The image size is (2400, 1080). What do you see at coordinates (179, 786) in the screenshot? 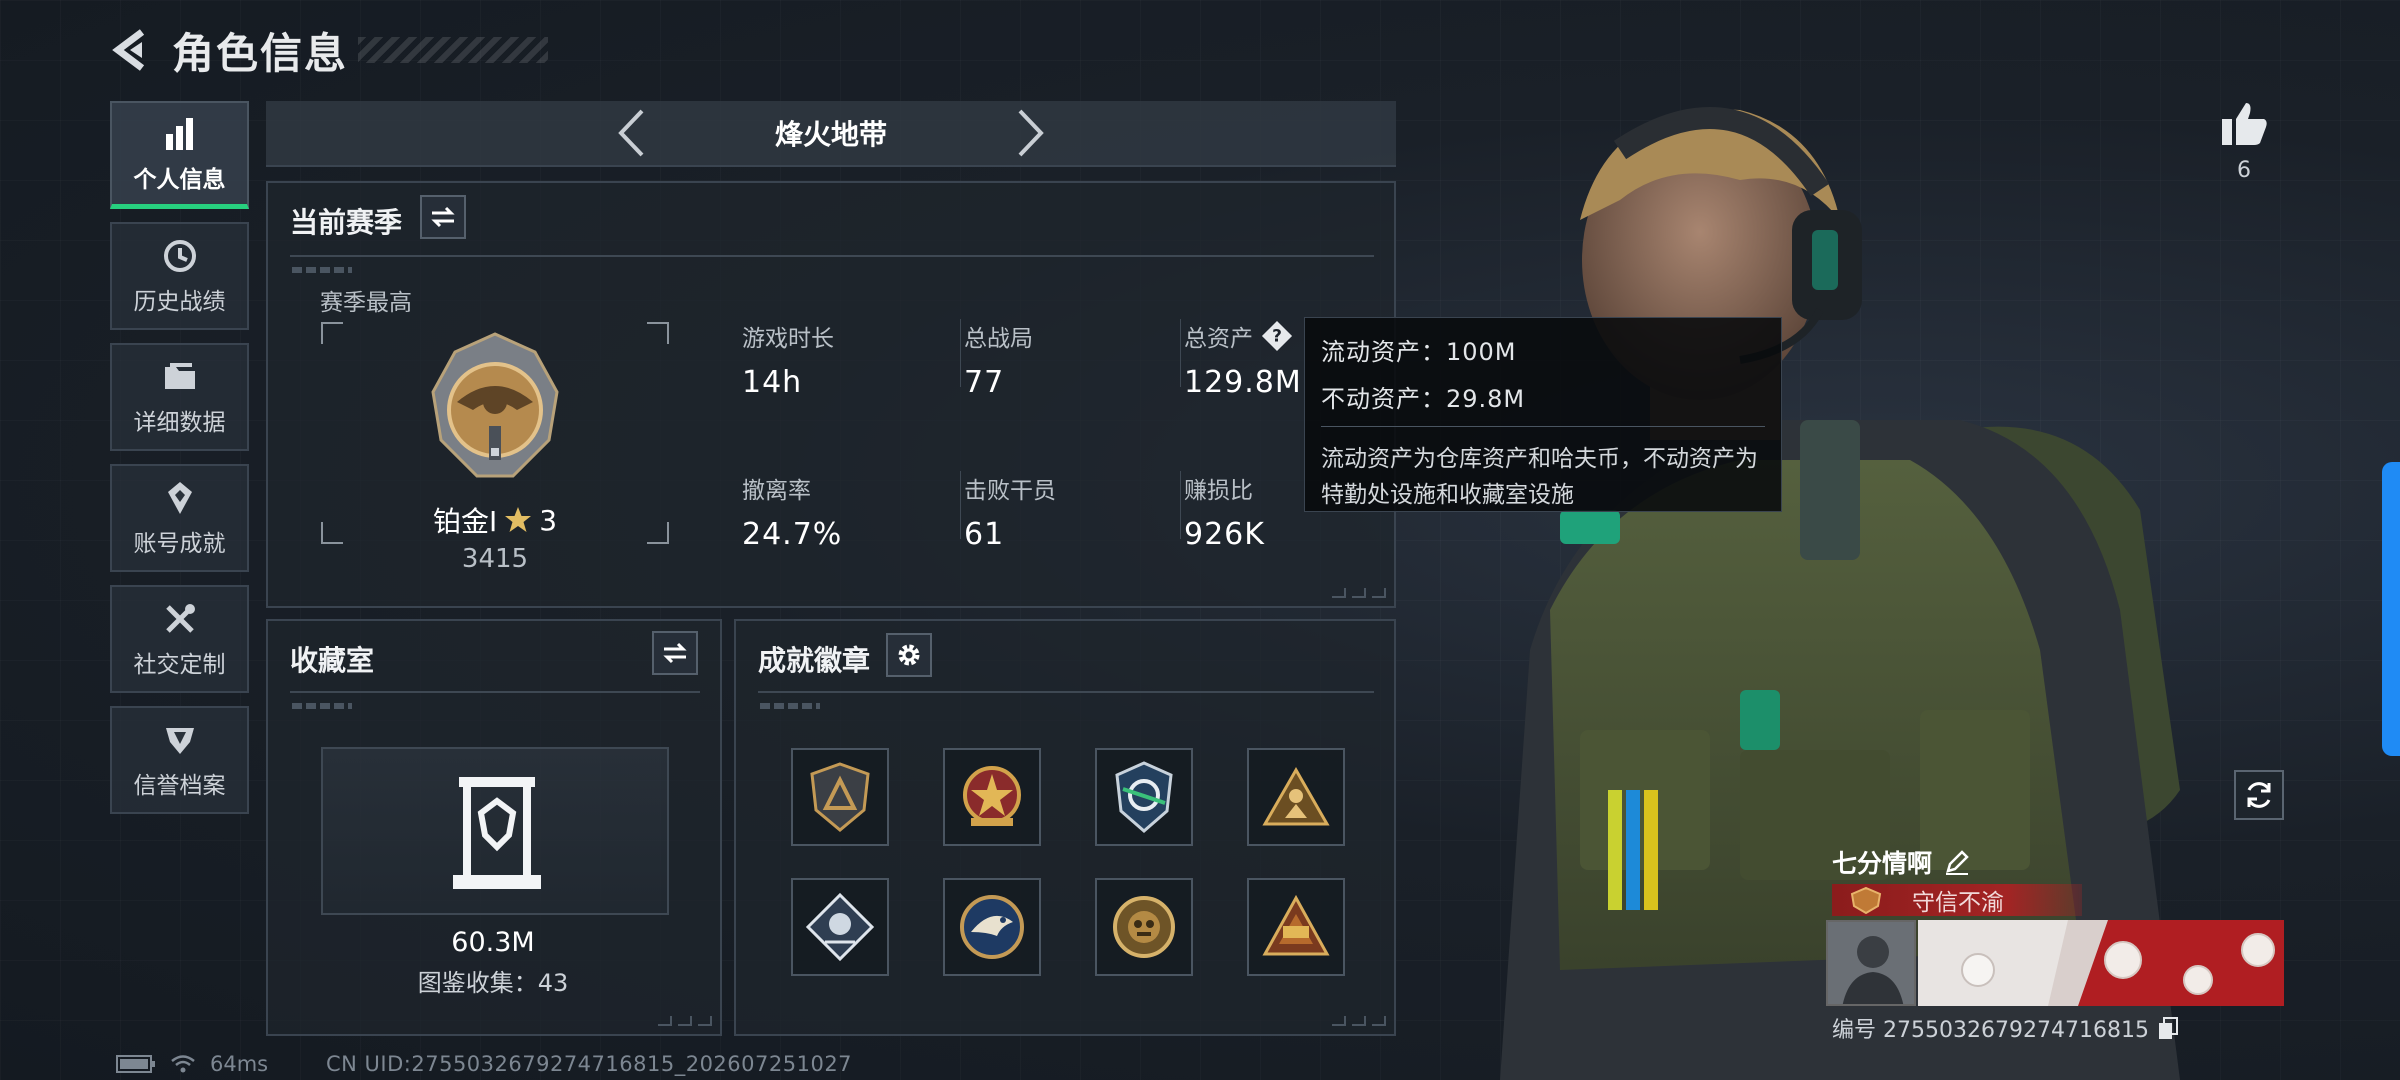
I see `nav-label: 信誉档案` at bounding box center [179, 786].